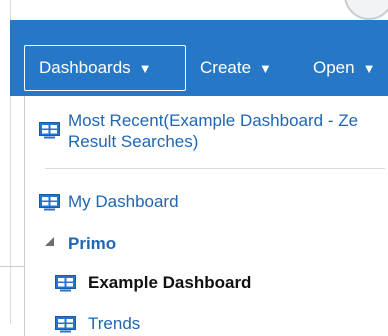 The height and width of the screenshot is (336, 388). I want to click on open-menu-label: Open, so click(334, 67).